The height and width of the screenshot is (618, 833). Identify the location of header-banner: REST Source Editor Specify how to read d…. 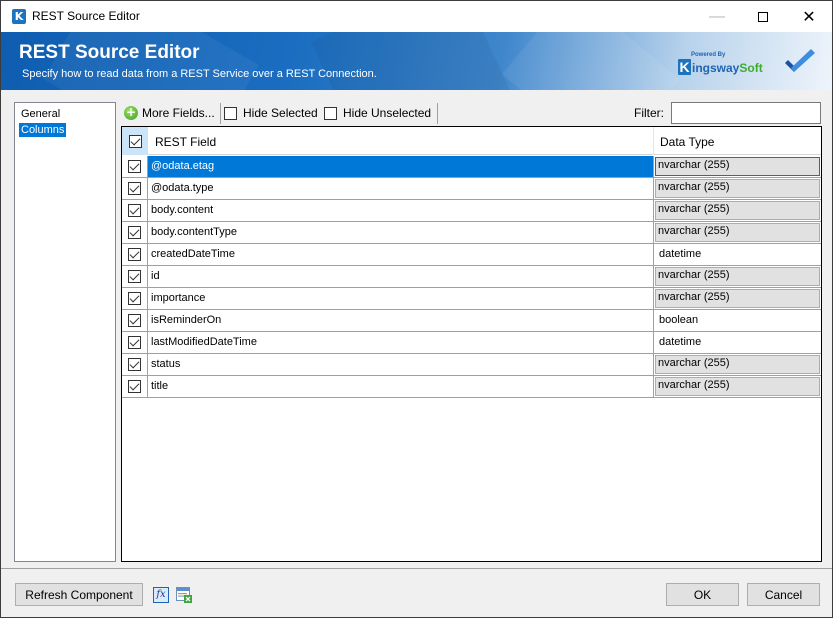
(416, 61).